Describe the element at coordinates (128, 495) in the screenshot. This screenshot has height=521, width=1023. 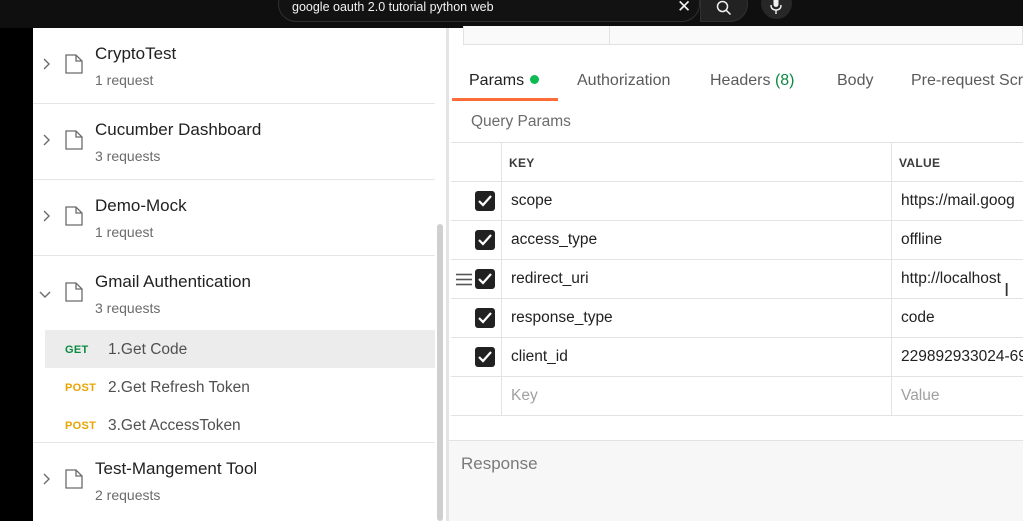
I see `collection-count: 2 requests` at that location.